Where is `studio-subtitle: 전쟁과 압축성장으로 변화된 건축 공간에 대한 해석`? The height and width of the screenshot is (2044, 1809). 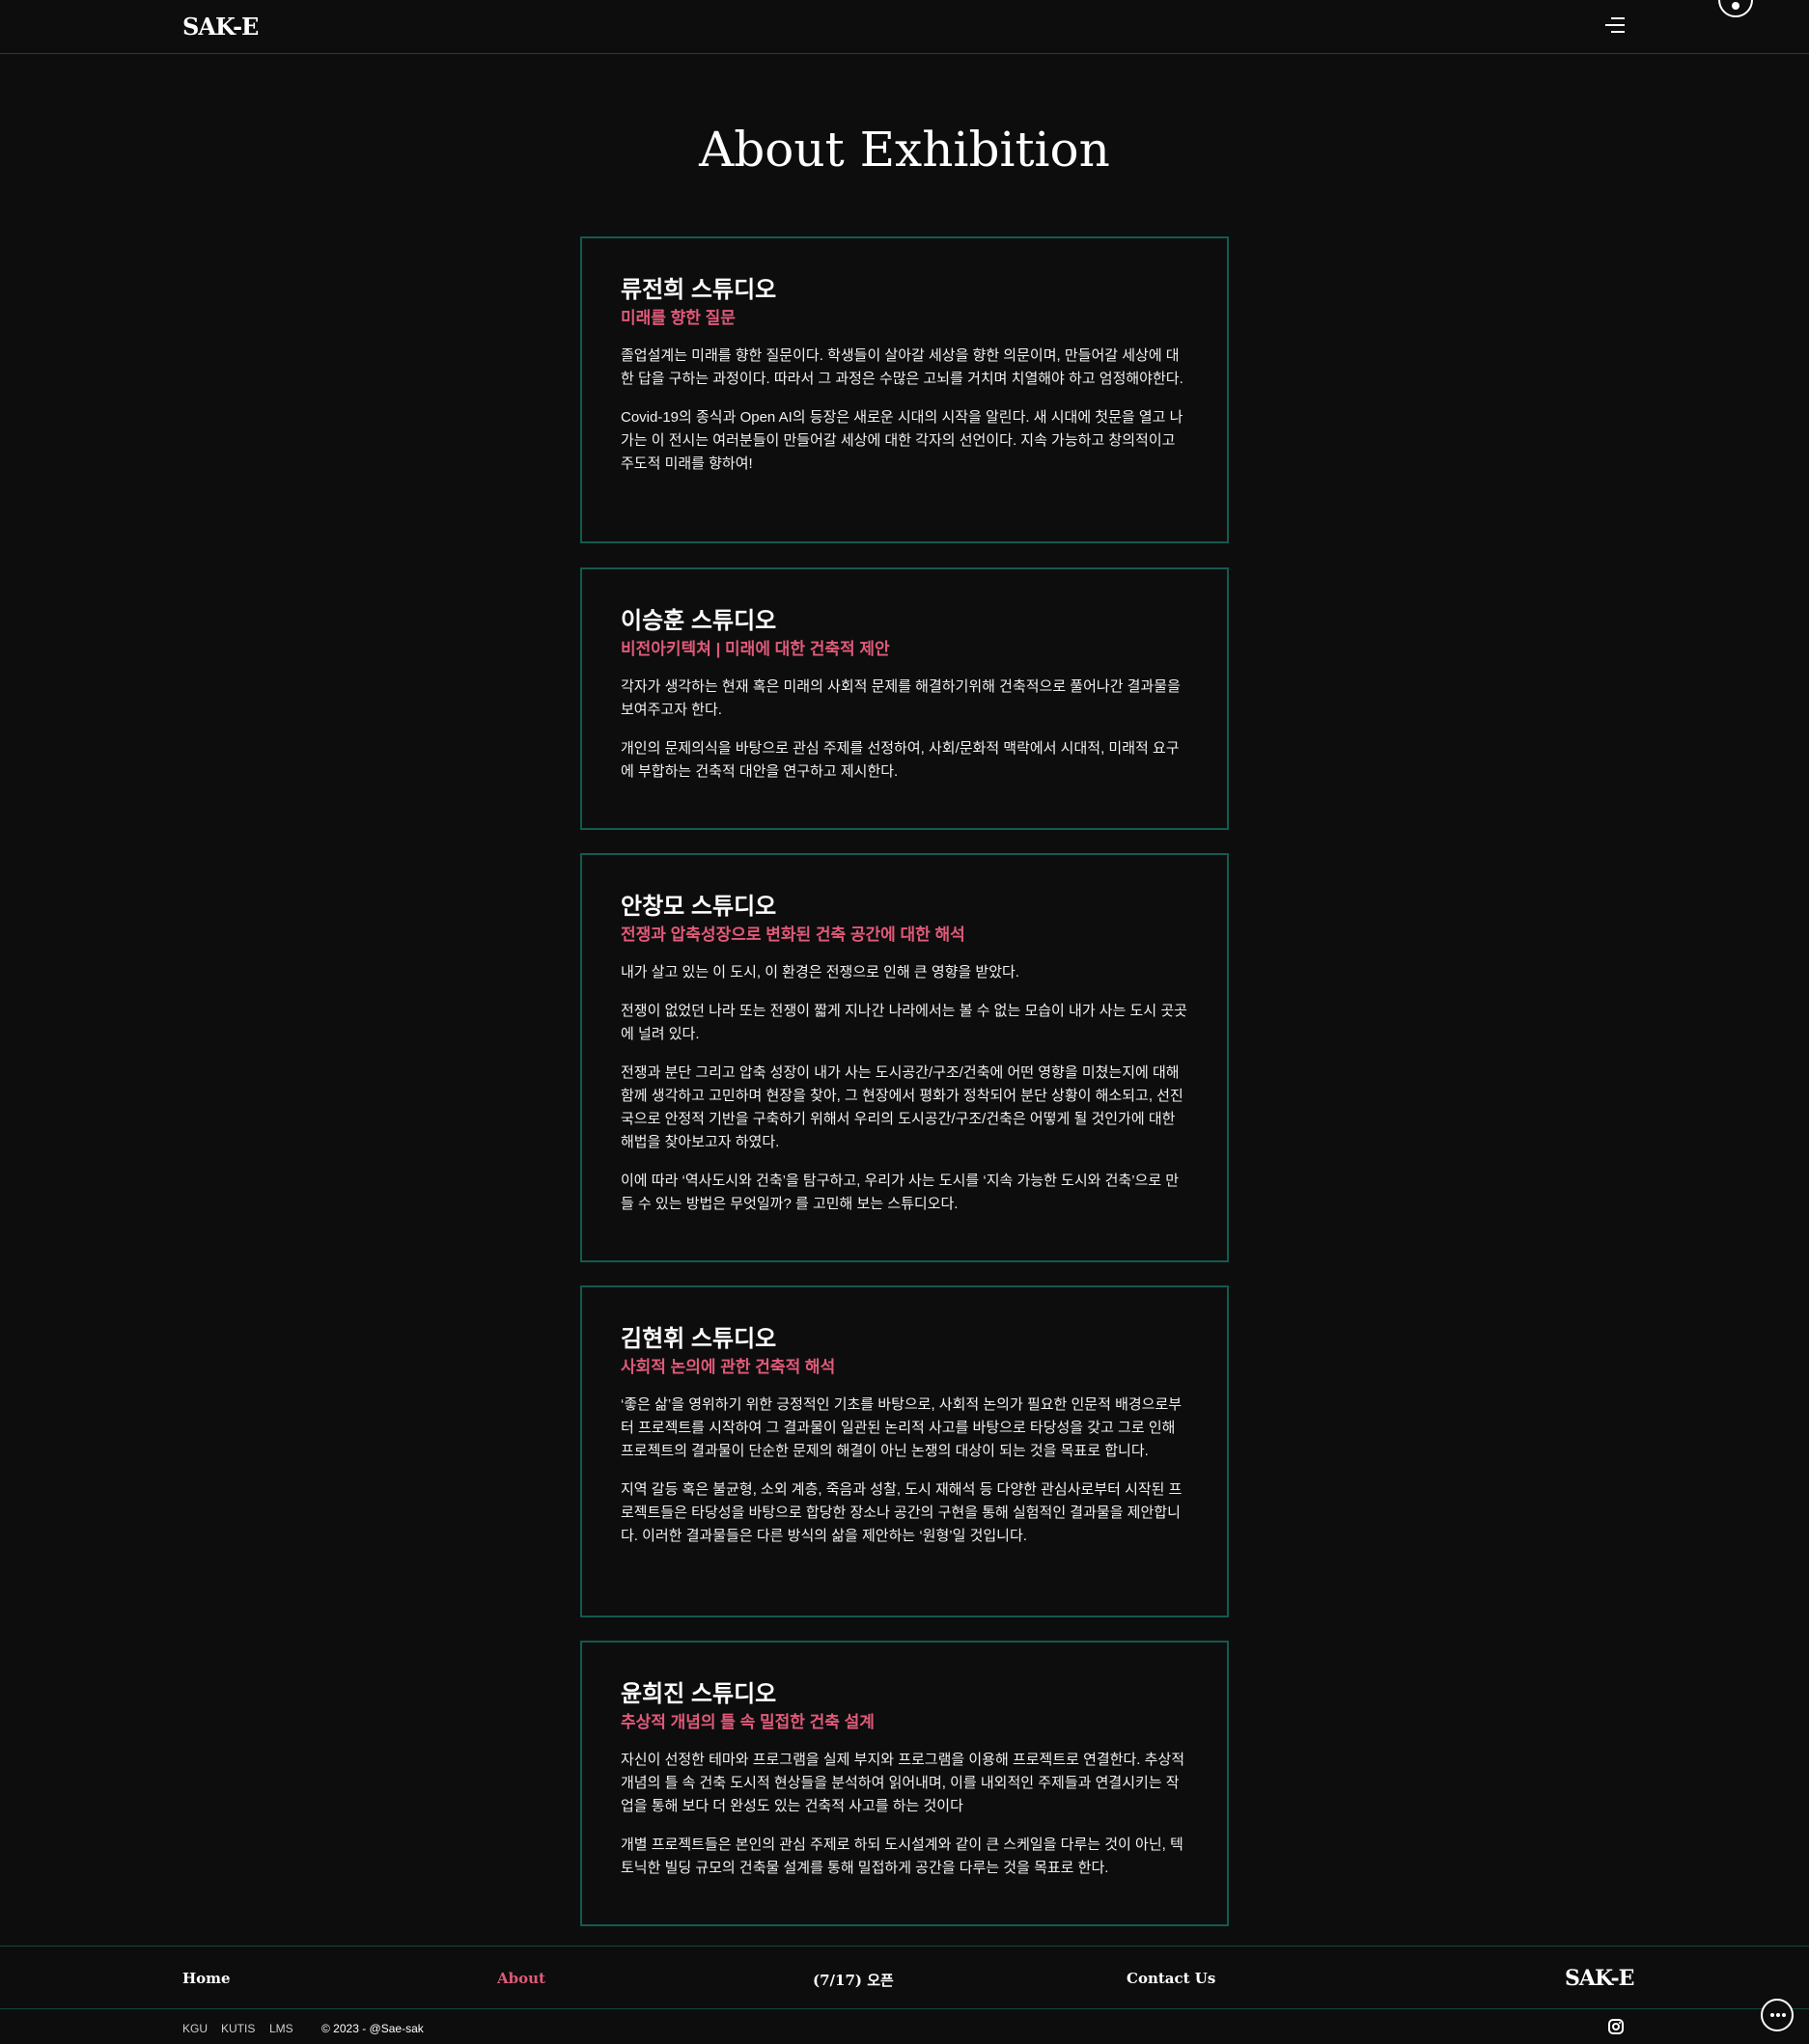 studio-subtitle: 전쟁과 압축성장으로 변화된 건축 공간에 대한 해석 is located at coordinates (793, 934).